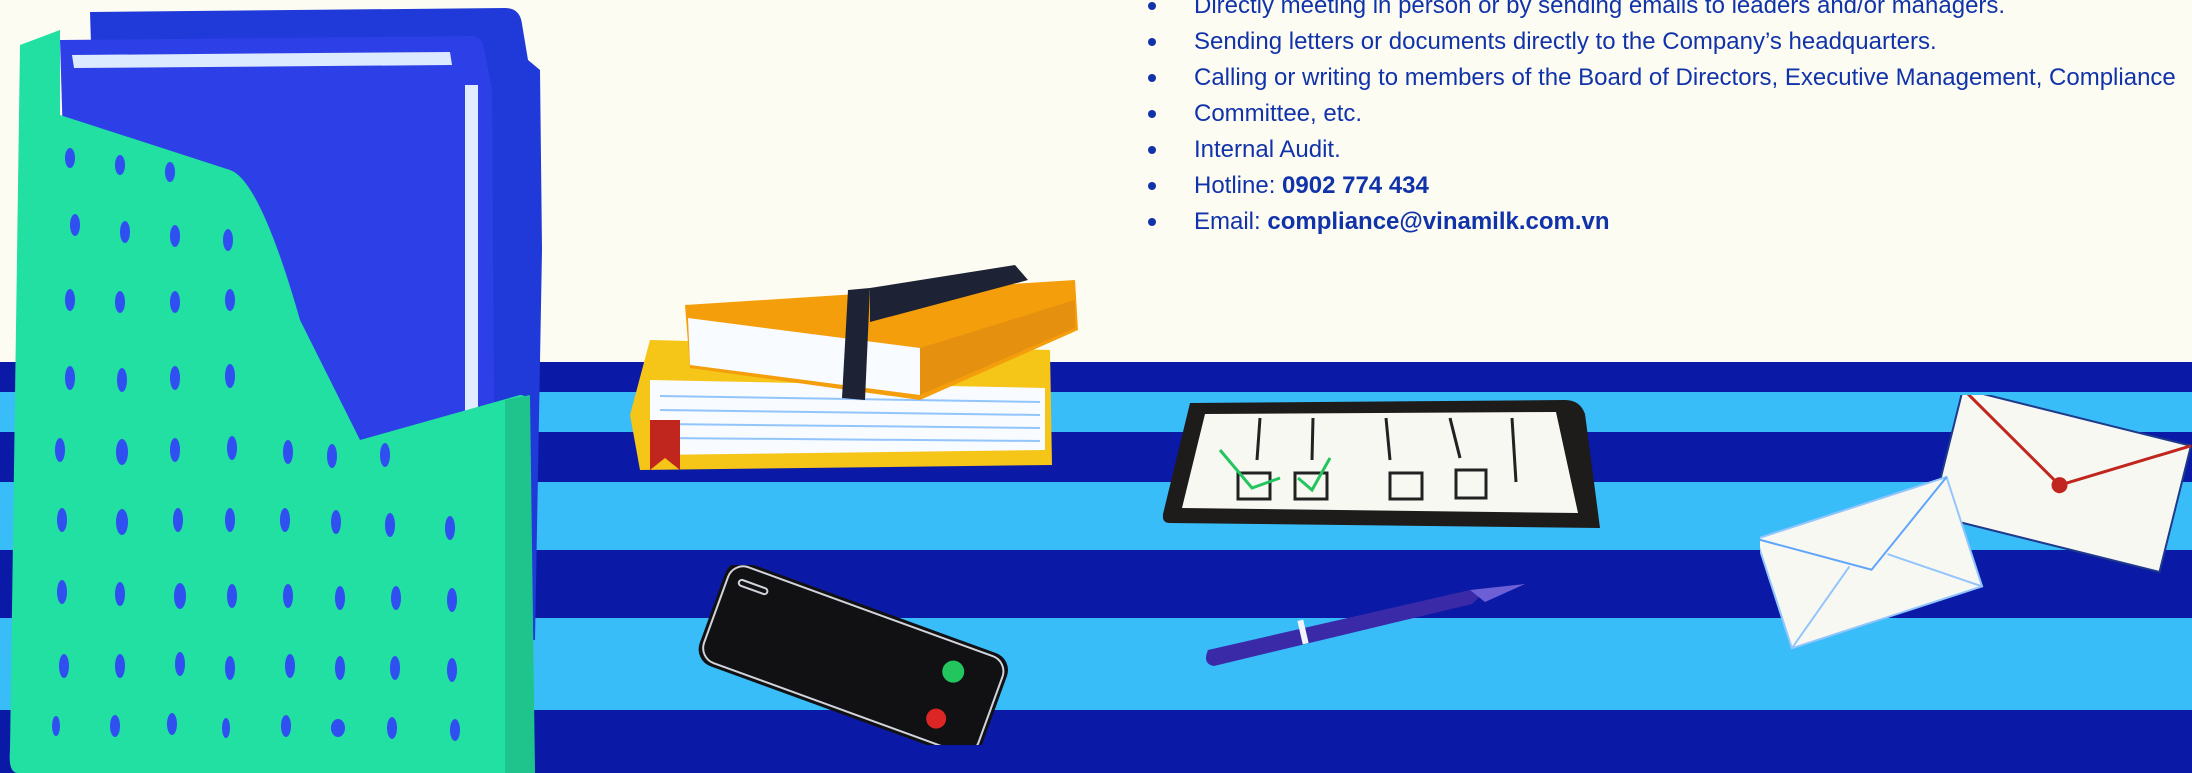 This screenshot has width=2192, height=773. Describe the element at coordinates (1381, 464) in the screenshot. I see `checklist-tablet-illustration` at that location.